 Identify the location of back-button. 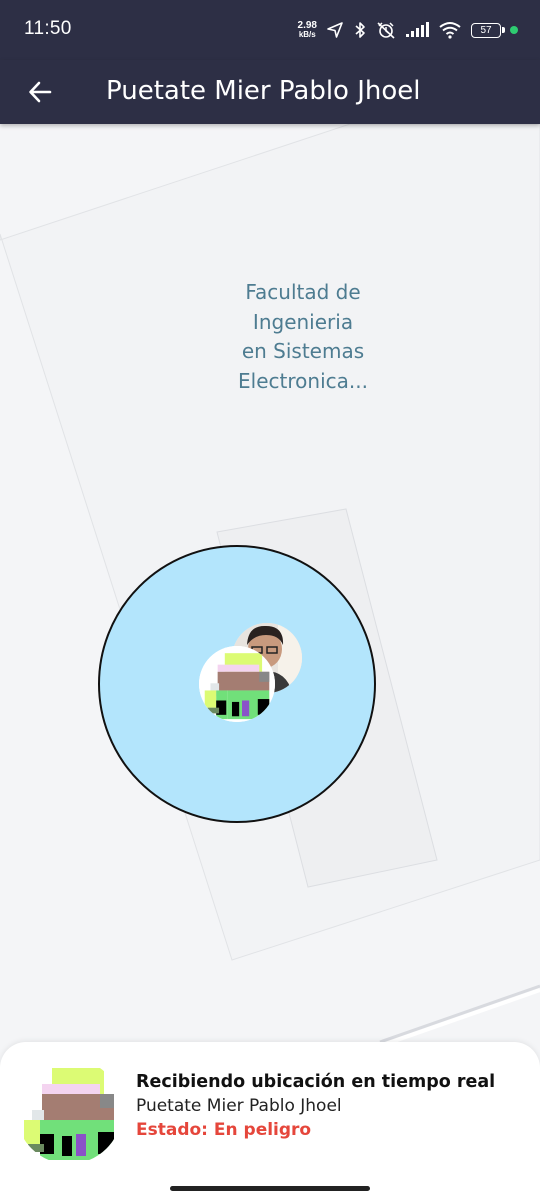
(40, 92).